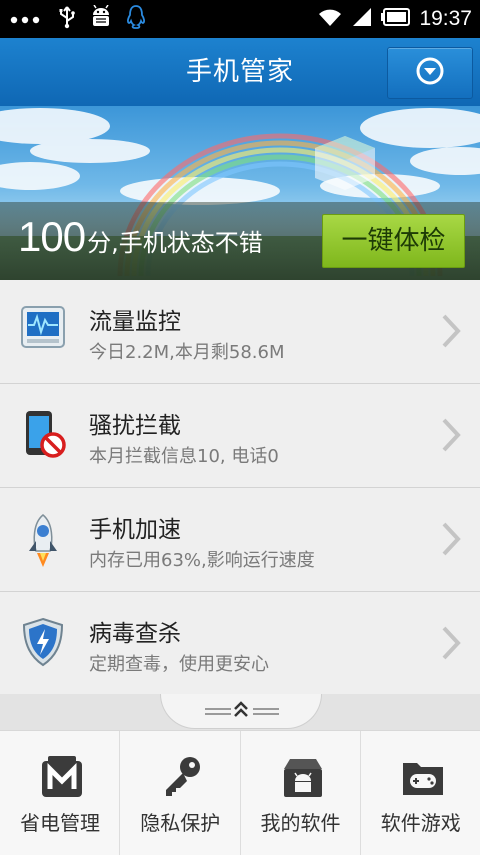 The height and width of the screenshot is (855, 480). What do you see at coordinates (182, 777) in the screenshot?
I see `key-icon` at bounding box center [182, 777].